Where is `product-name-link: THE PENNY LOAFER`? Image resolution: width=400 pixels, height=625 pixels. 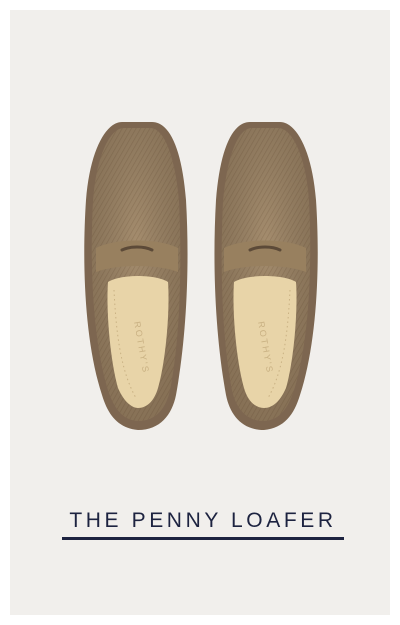
product-name-link: THE PENNY LOAFER is located at coordinates (203, 525).